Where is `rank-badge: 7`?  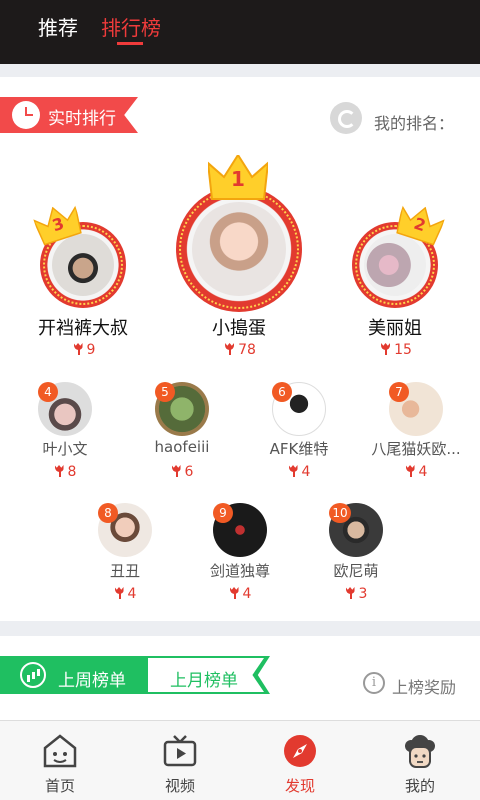 rank-badge: 7 is located at coordinates (399, 392).